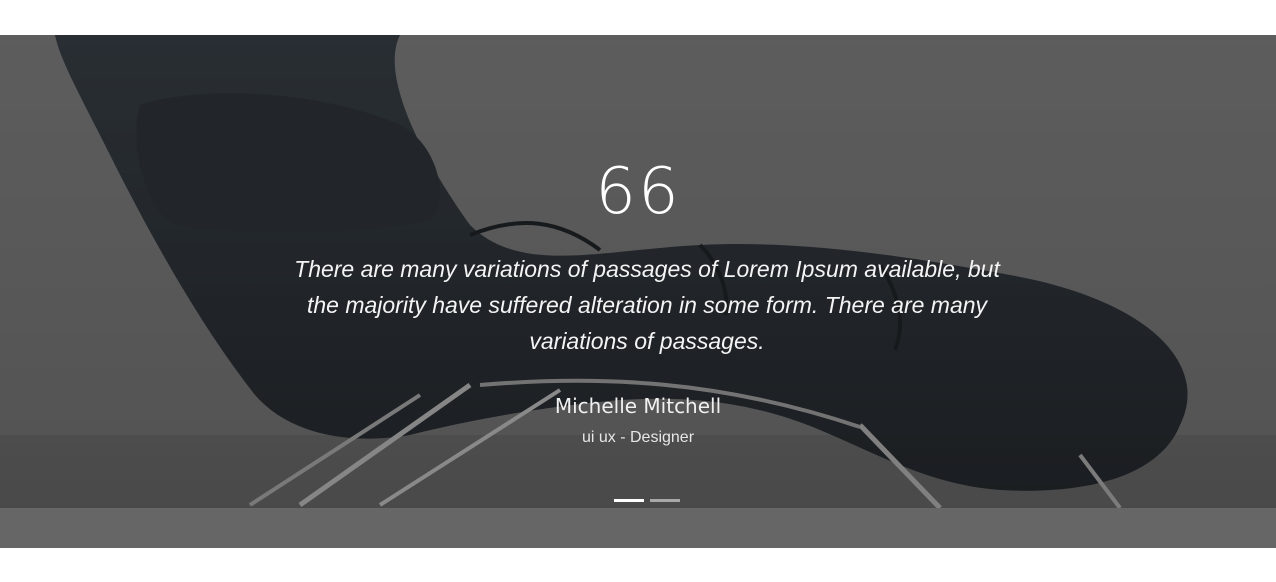 This screenshot has height=582, width=1276. I want to click on bottom-strip, so click(638, 528).